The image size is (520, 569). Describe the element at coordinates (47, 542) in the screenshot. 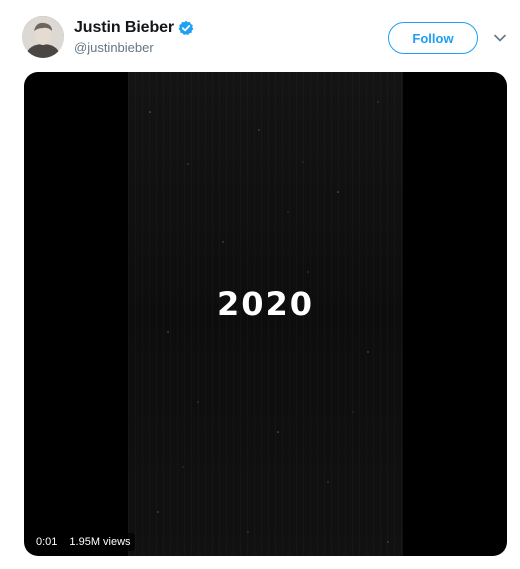

I see `video-timestamp: 0:01` at that location.